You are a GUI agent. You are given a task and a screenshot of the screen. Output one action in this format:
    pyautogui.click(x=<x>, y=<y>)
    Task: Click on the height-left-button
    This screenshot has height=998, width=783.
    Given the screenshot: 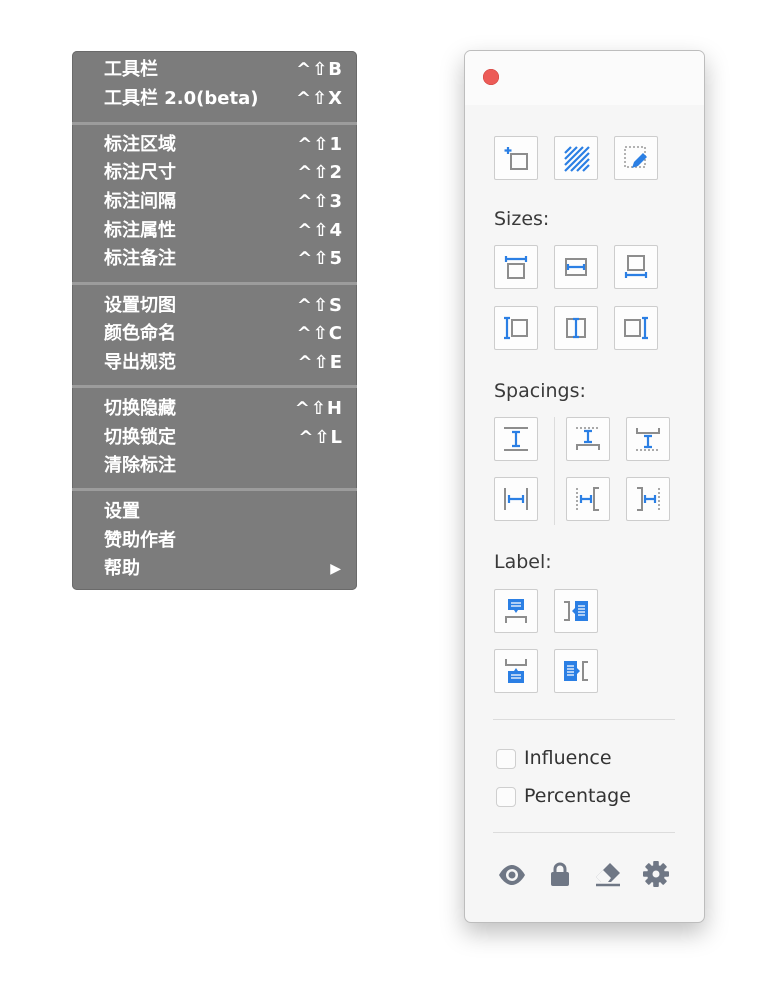 What is the action you would take?
    pyautogui.click(x=516, y=328)
    